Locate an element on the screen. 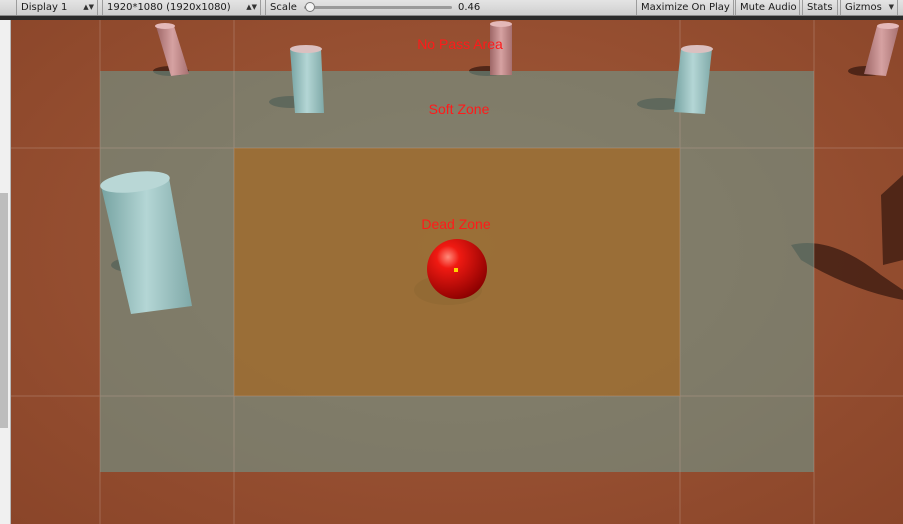 This screenshot has height=524, width=903. scale-slider-thumb is located at coordinates (310, 7).